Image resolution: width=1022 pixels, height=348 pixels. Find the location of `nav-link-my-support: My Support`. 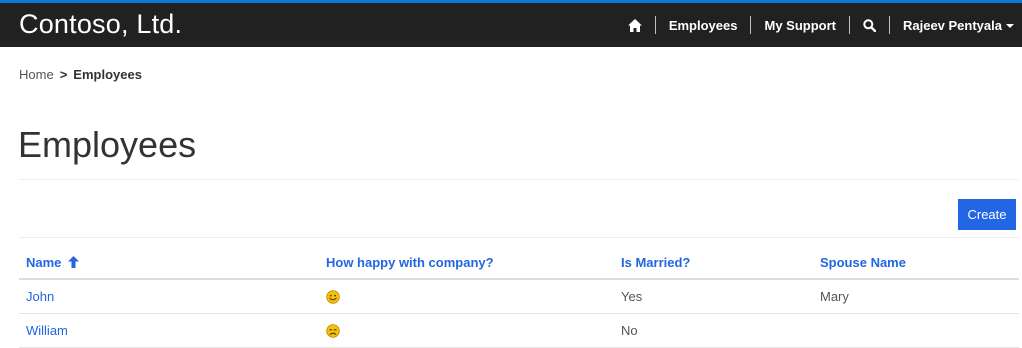

nav-link-my-support: My Support is located at coordinates (800, 25).